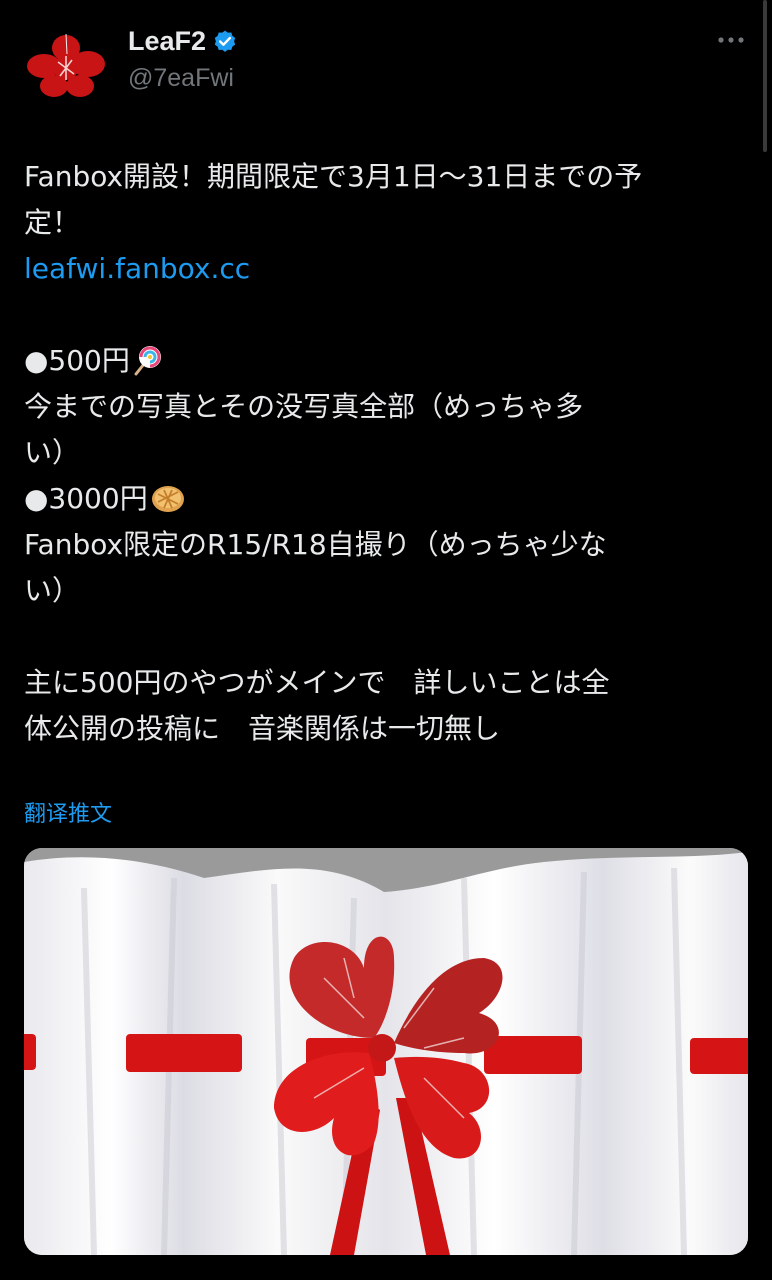 Image resolution: width=772 pixels, height=1280 pixels. Describe the element at coordinates (148, 360) in the screenshot. I see `lollipop-emoji-icon` at that location.